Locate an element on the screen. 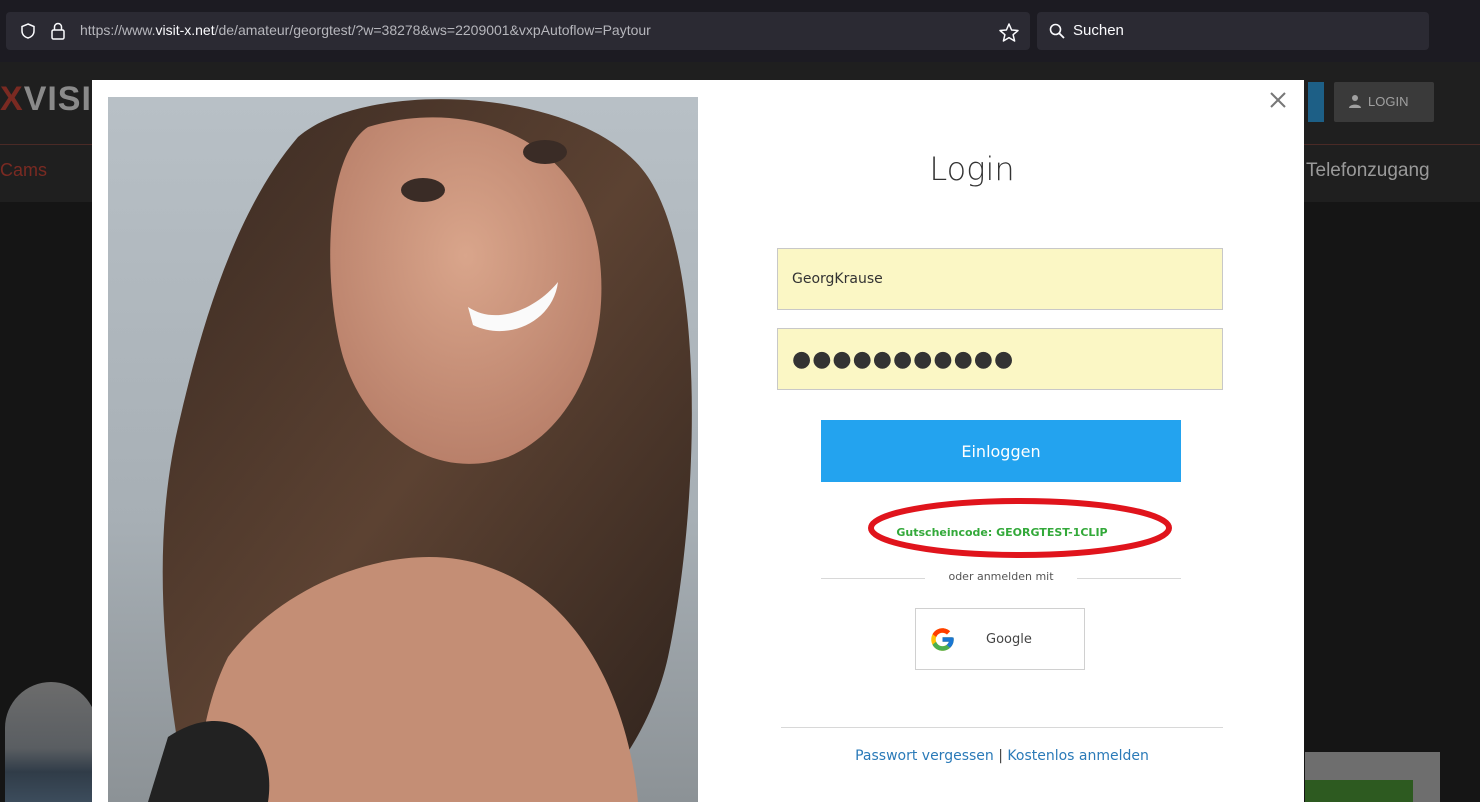 This screenshot has height=802, width=1480. site-logo: XVISI is located at coordinates (46, 99).